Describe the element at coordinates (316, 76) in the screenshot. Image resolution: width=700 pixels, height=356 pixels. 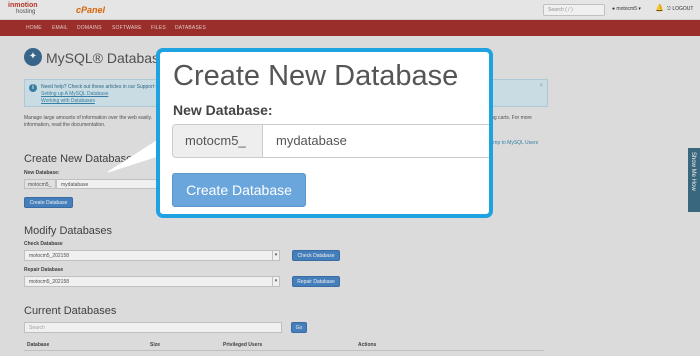
I see `create-database-heading: Create New Database` at that location.